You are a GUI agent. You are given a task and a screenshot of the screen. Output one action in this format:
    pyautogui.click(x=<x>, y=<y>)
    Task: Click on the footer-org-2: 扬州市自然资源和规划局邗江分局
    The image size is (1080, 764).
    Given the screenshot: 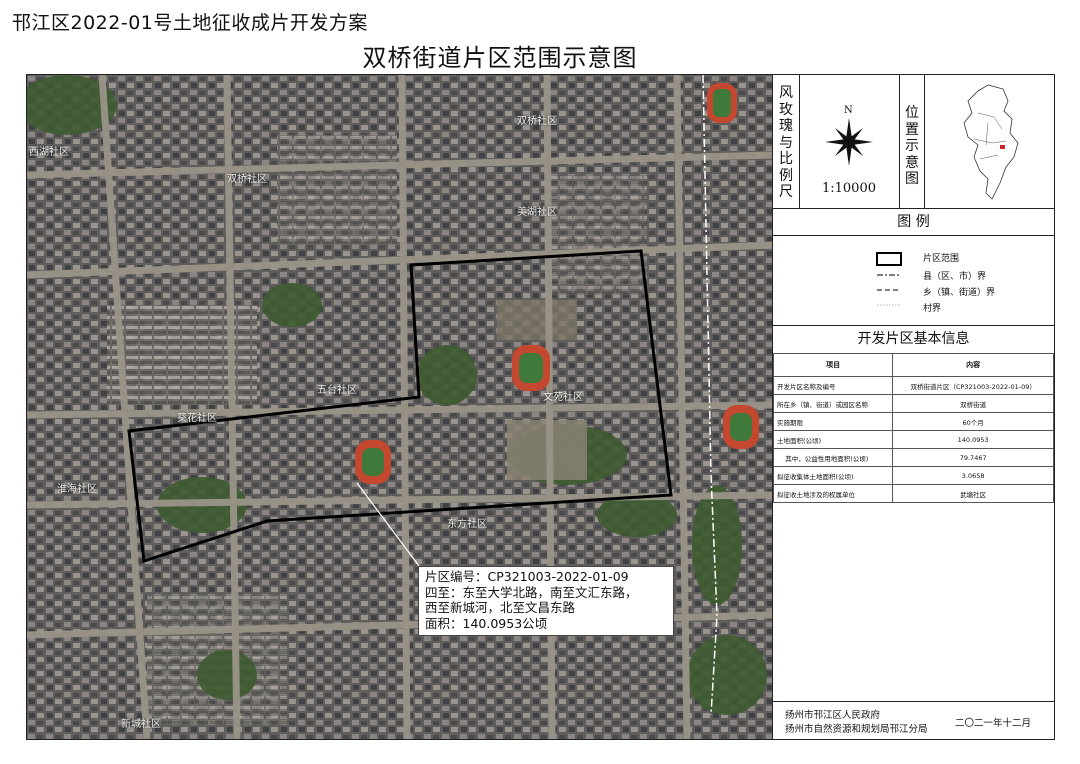 What is the action you would take?
    pyautogui.click(x=856, y=729)
    